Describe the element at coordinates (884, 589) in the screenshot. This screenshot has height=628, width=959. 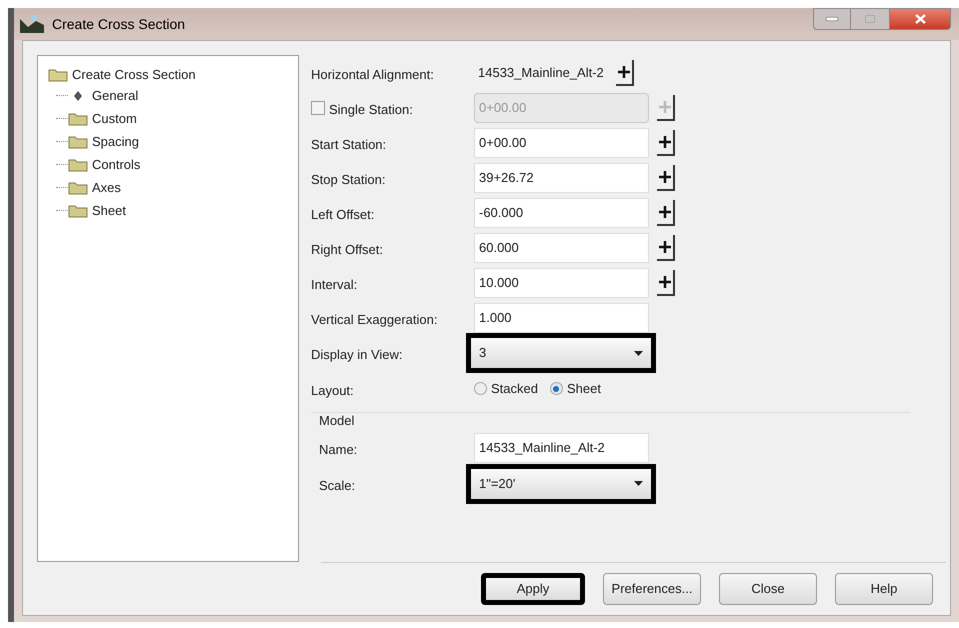
I see `dialog-button: Help` at that location.